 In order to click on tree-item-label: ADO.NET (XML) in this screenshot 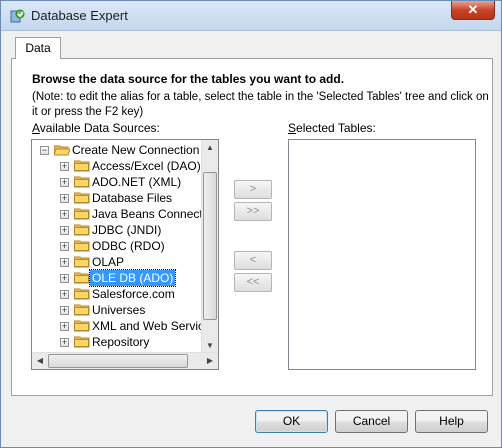, I will do `click(137, 182)`.